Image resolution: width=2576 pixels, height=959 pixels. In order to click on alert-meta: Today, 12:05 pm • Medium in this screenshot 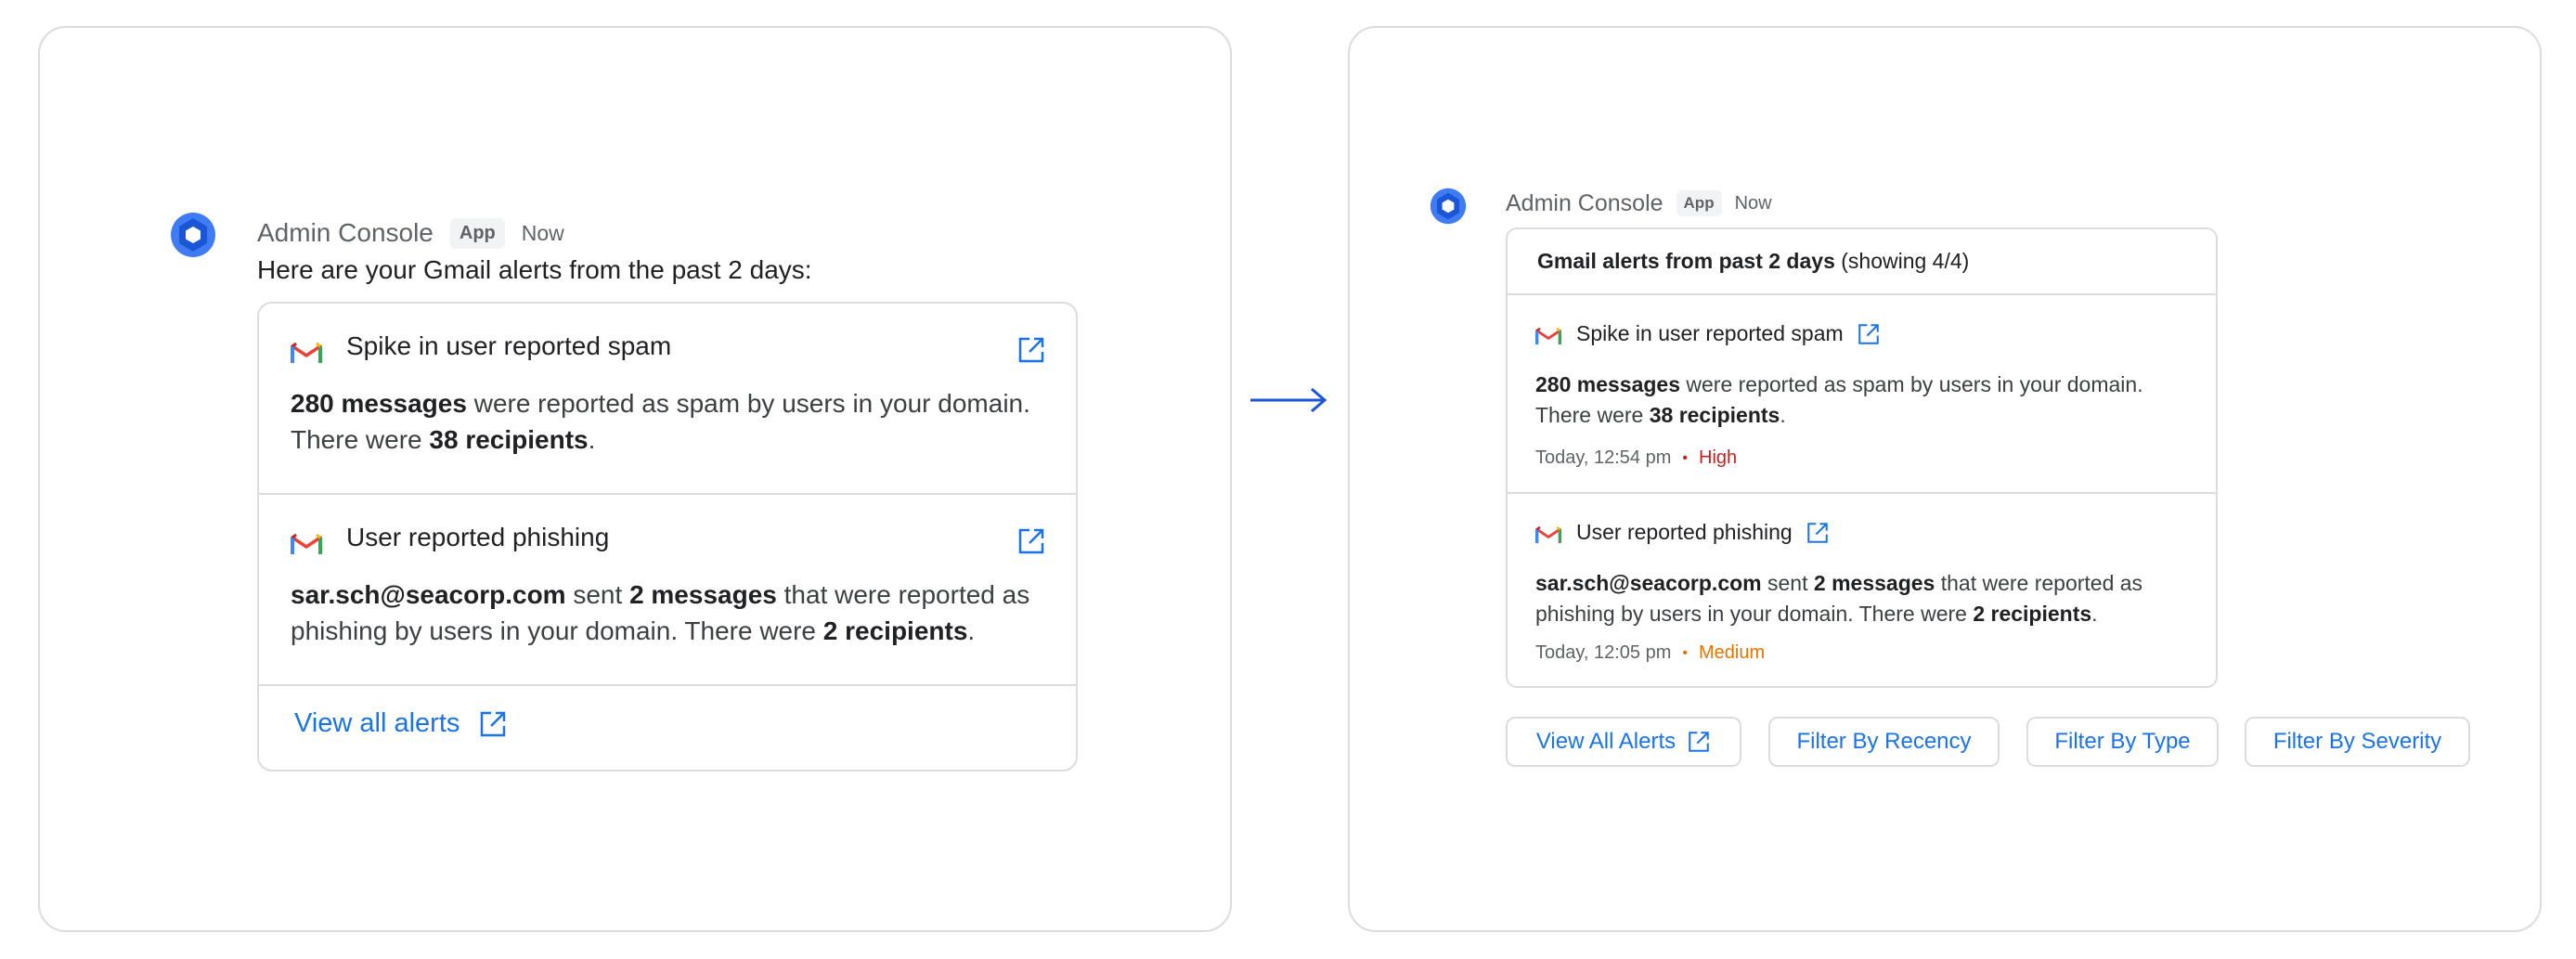, I will do `click(1650, 653)`.